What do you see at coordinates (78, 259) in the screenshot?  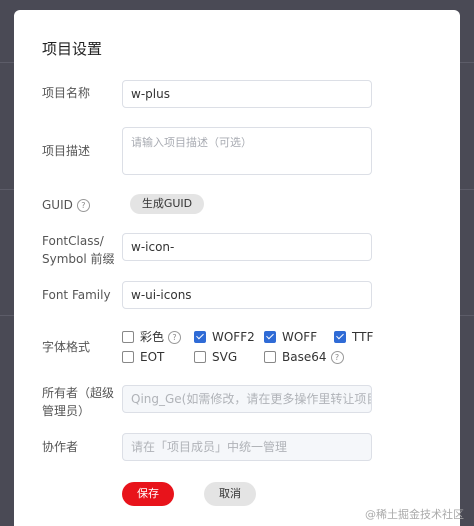 I see `fontclass-label-line2: Symbol 前缀` at bounding box center [78, 259].